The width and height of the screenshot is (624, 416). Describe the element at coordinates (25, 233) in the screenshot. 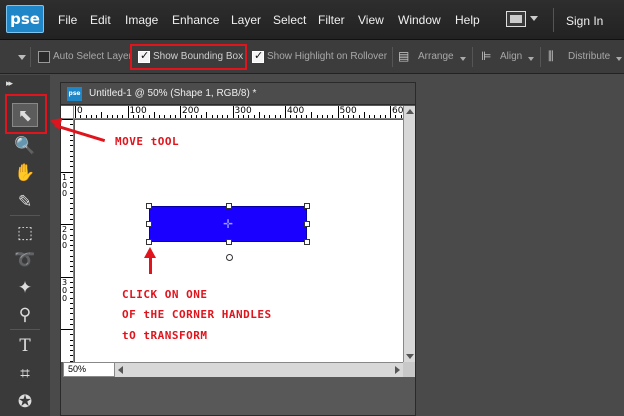

I see `marquee-tool-icon: ⬚` at that location.